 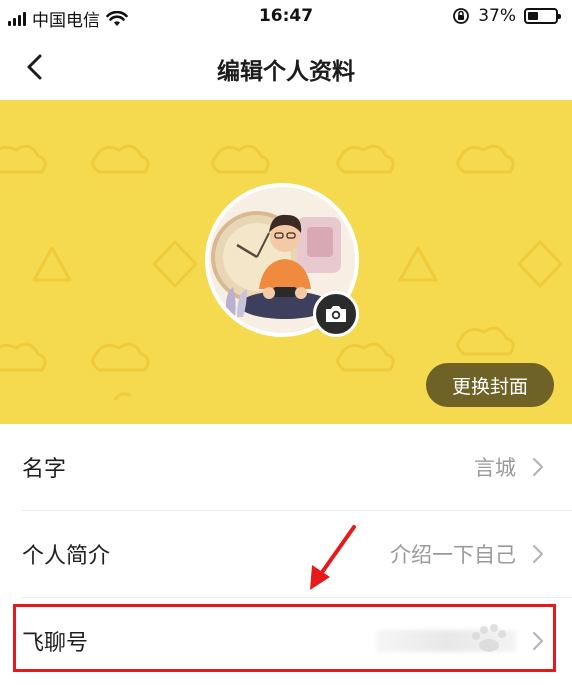 What do you see at coordinates (453, 555) in the screenshot?
I see `row-value: 介绍一下自己` at bounding box center [453, 555].